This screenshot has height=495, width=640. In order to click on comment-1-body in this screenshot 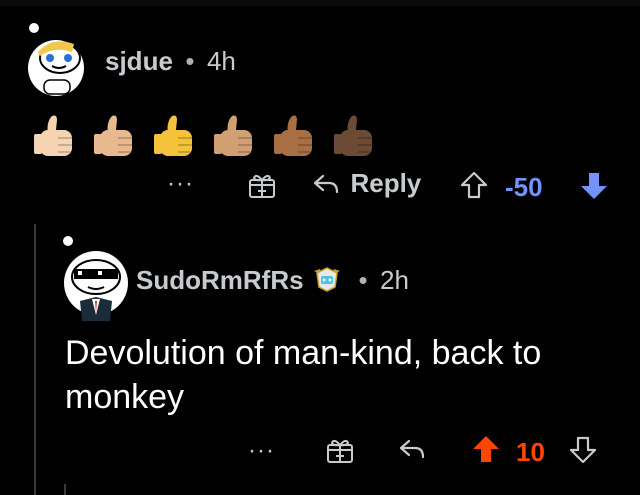, I will do `click(212, 136)`.